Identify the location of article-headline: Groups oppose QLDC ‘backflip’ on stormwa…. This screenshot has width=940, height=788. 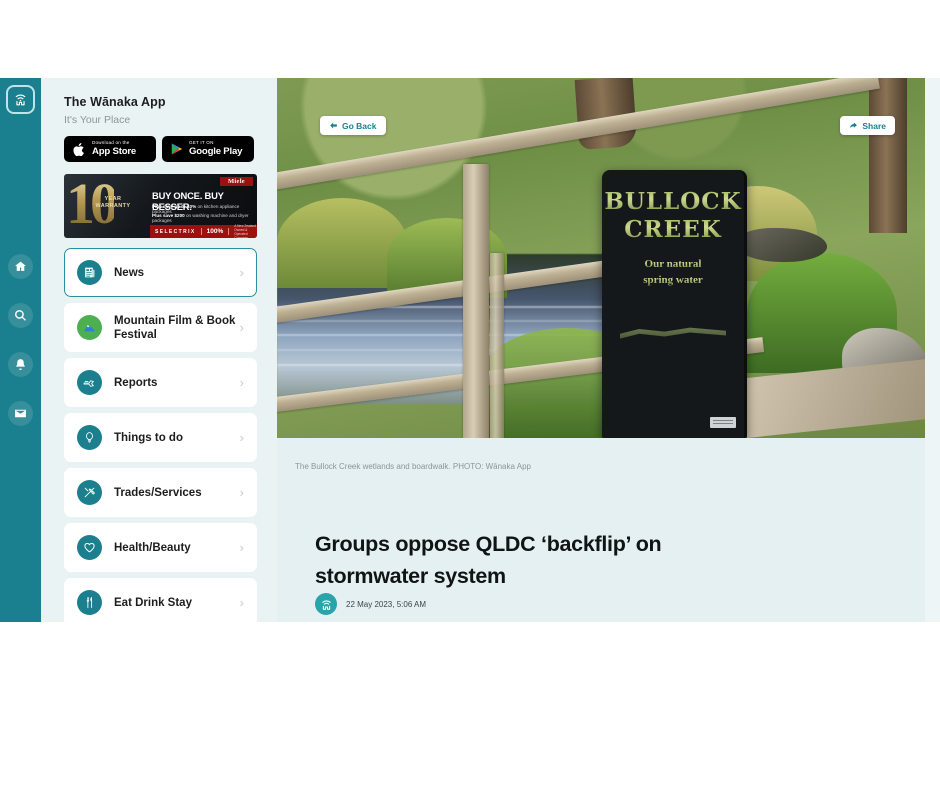
(488, 560).